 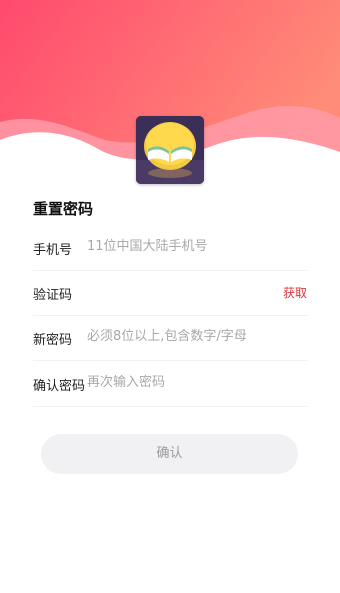 What do you see at coordinates (187, 291) in the screenshot?
I see `code-input` at bounding box center [187, 291].